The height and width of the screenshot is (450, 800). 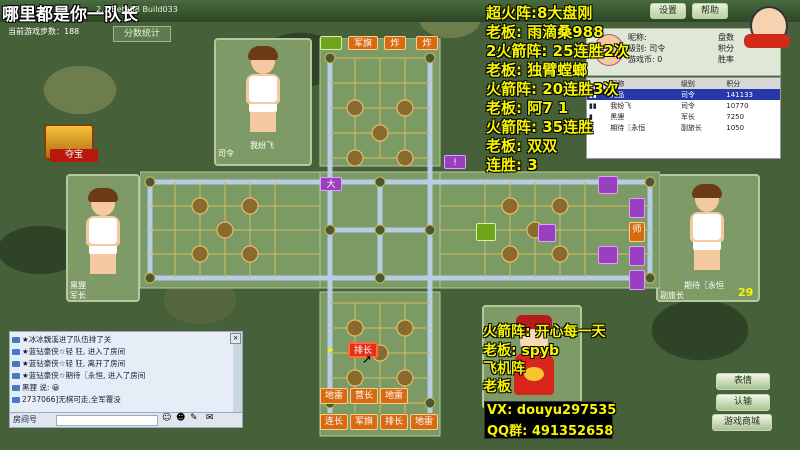 I want to click on overlay-line: 超火阵:8大盘刚, so click(x=539, y=13).